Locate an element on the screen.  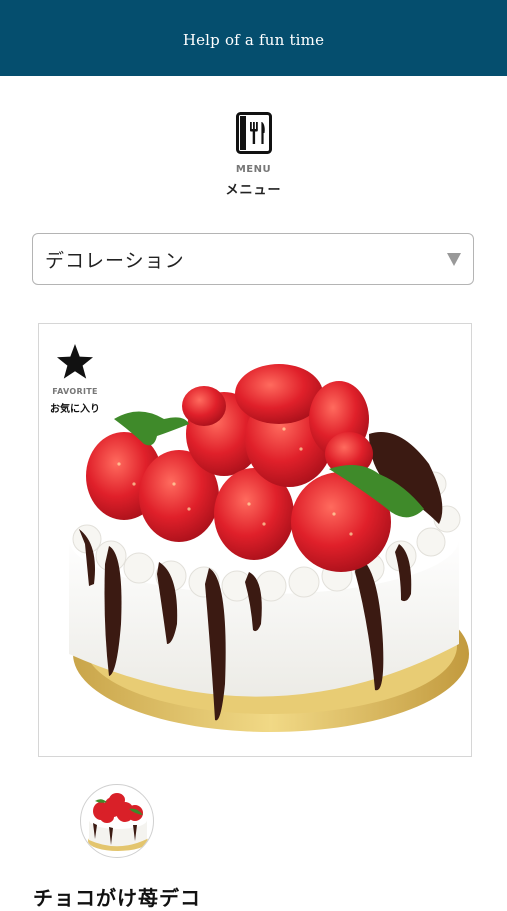
star-icon is located at coordinates (75, 361).